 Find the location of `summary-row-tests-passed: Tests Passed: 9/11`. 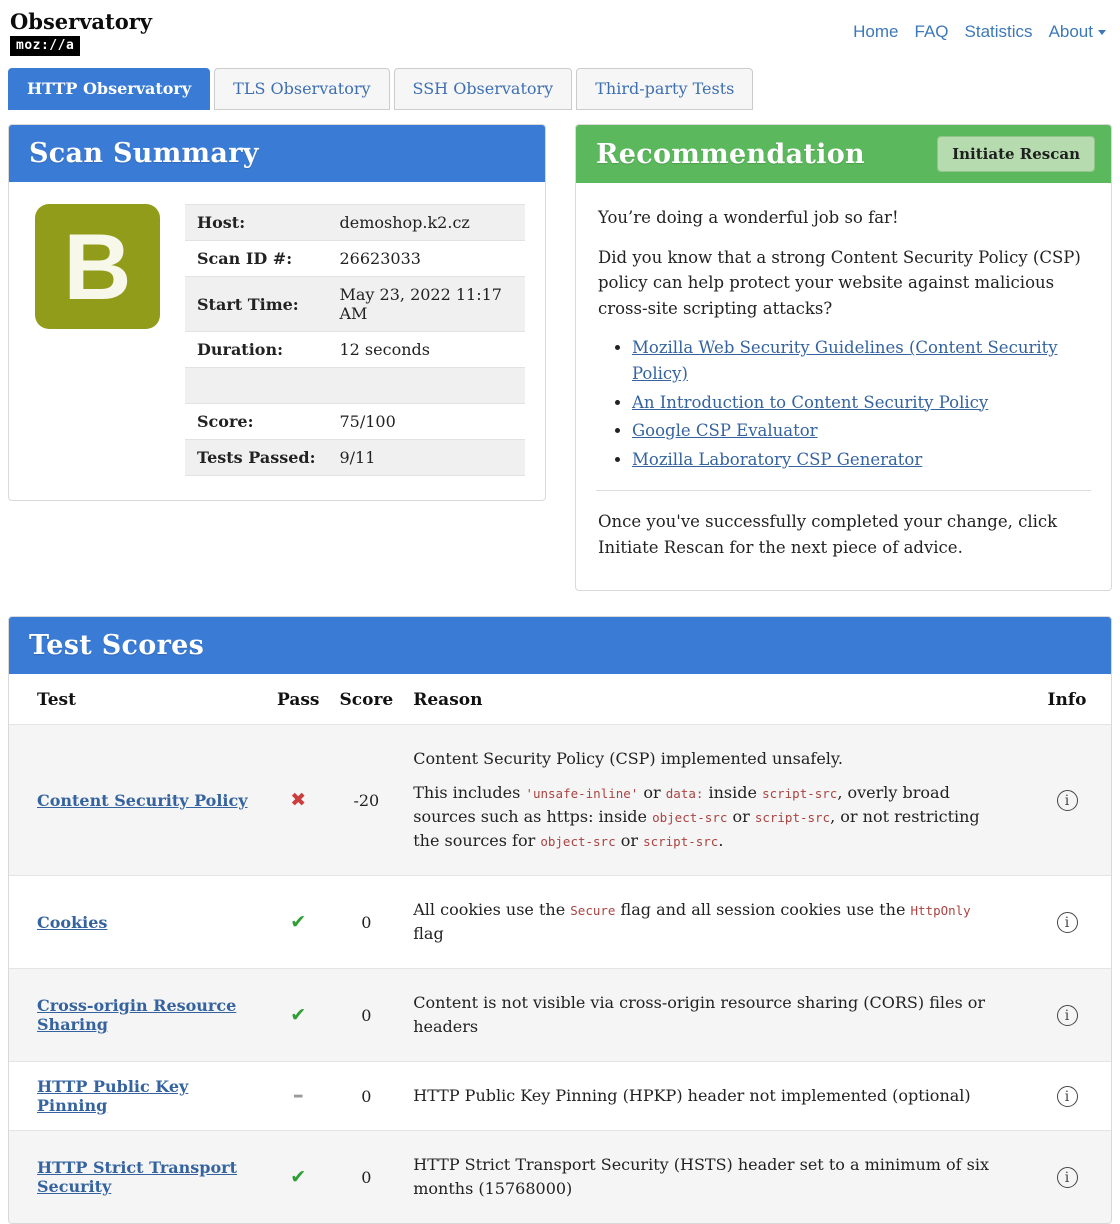

summary-row-tests-passed: Tests Passed: 9/11 is located at coordinates (355, 458).